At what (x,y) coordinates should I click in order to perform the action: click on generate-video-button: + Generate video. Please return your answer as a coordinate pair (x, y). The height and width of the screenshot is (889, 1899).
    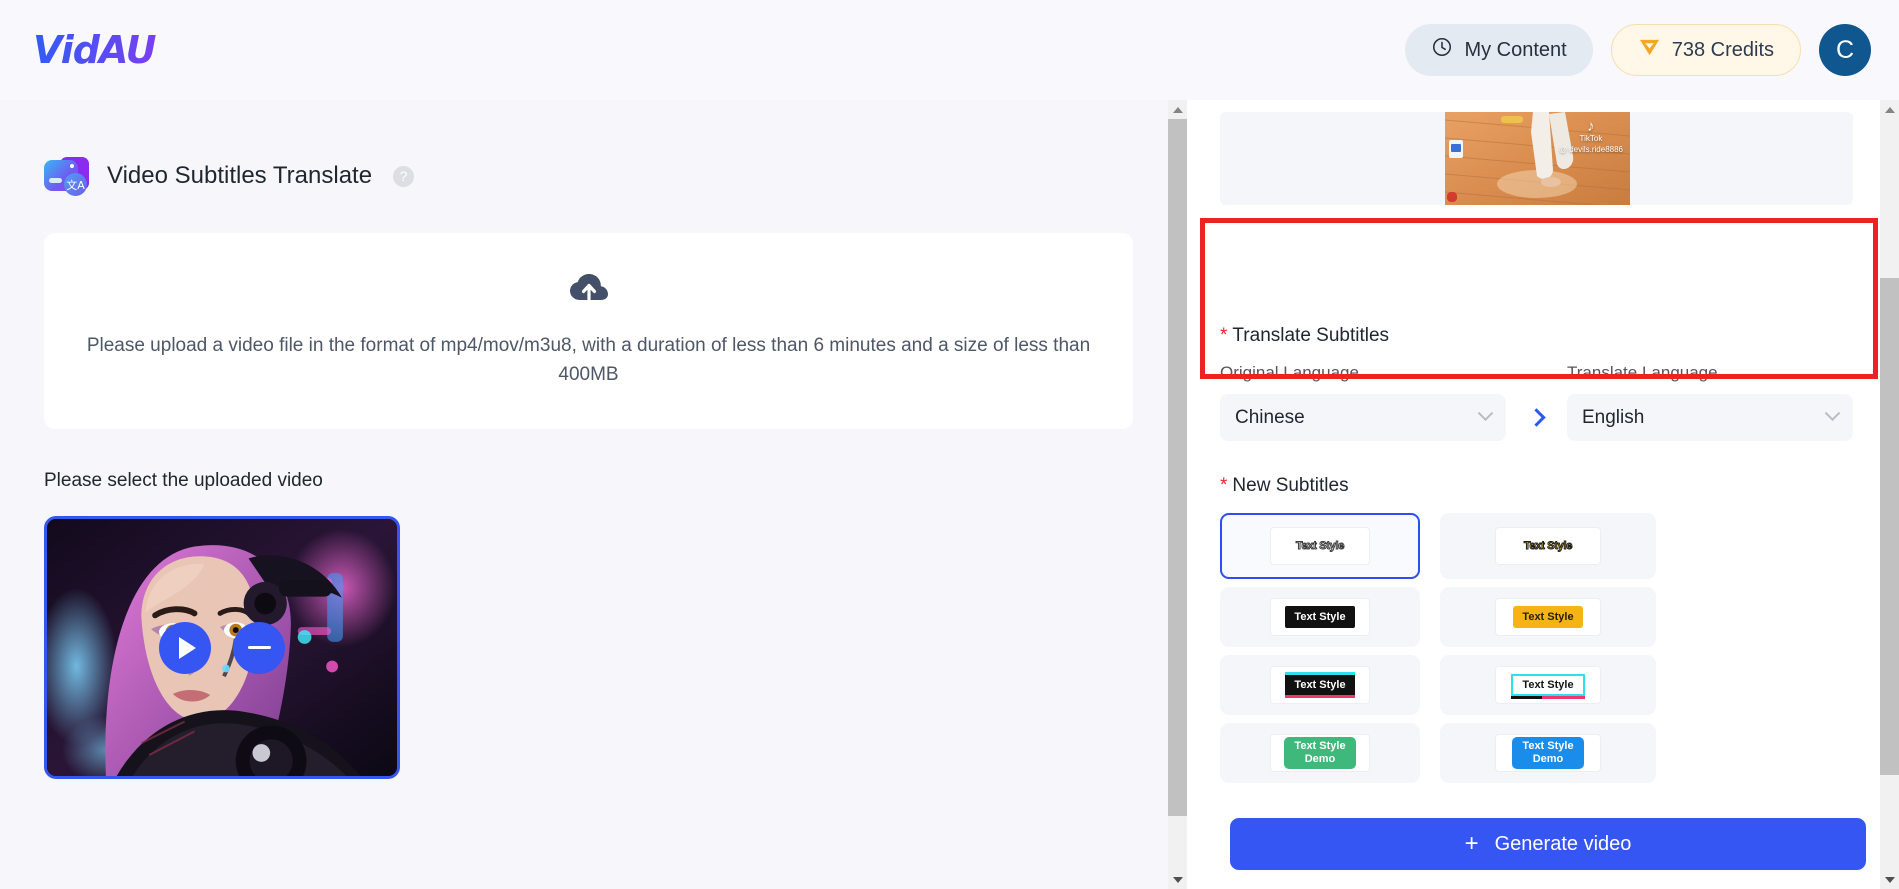
    Looking at the image, I should click on (1548, 844).